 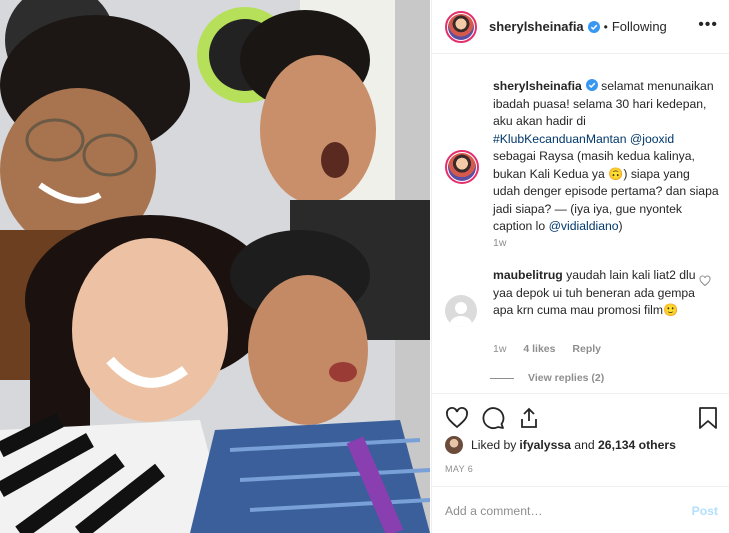 What do you see at coordinates (580, 417) in the screenshot?
I see `action-bar` at bounding box center [580, 417].